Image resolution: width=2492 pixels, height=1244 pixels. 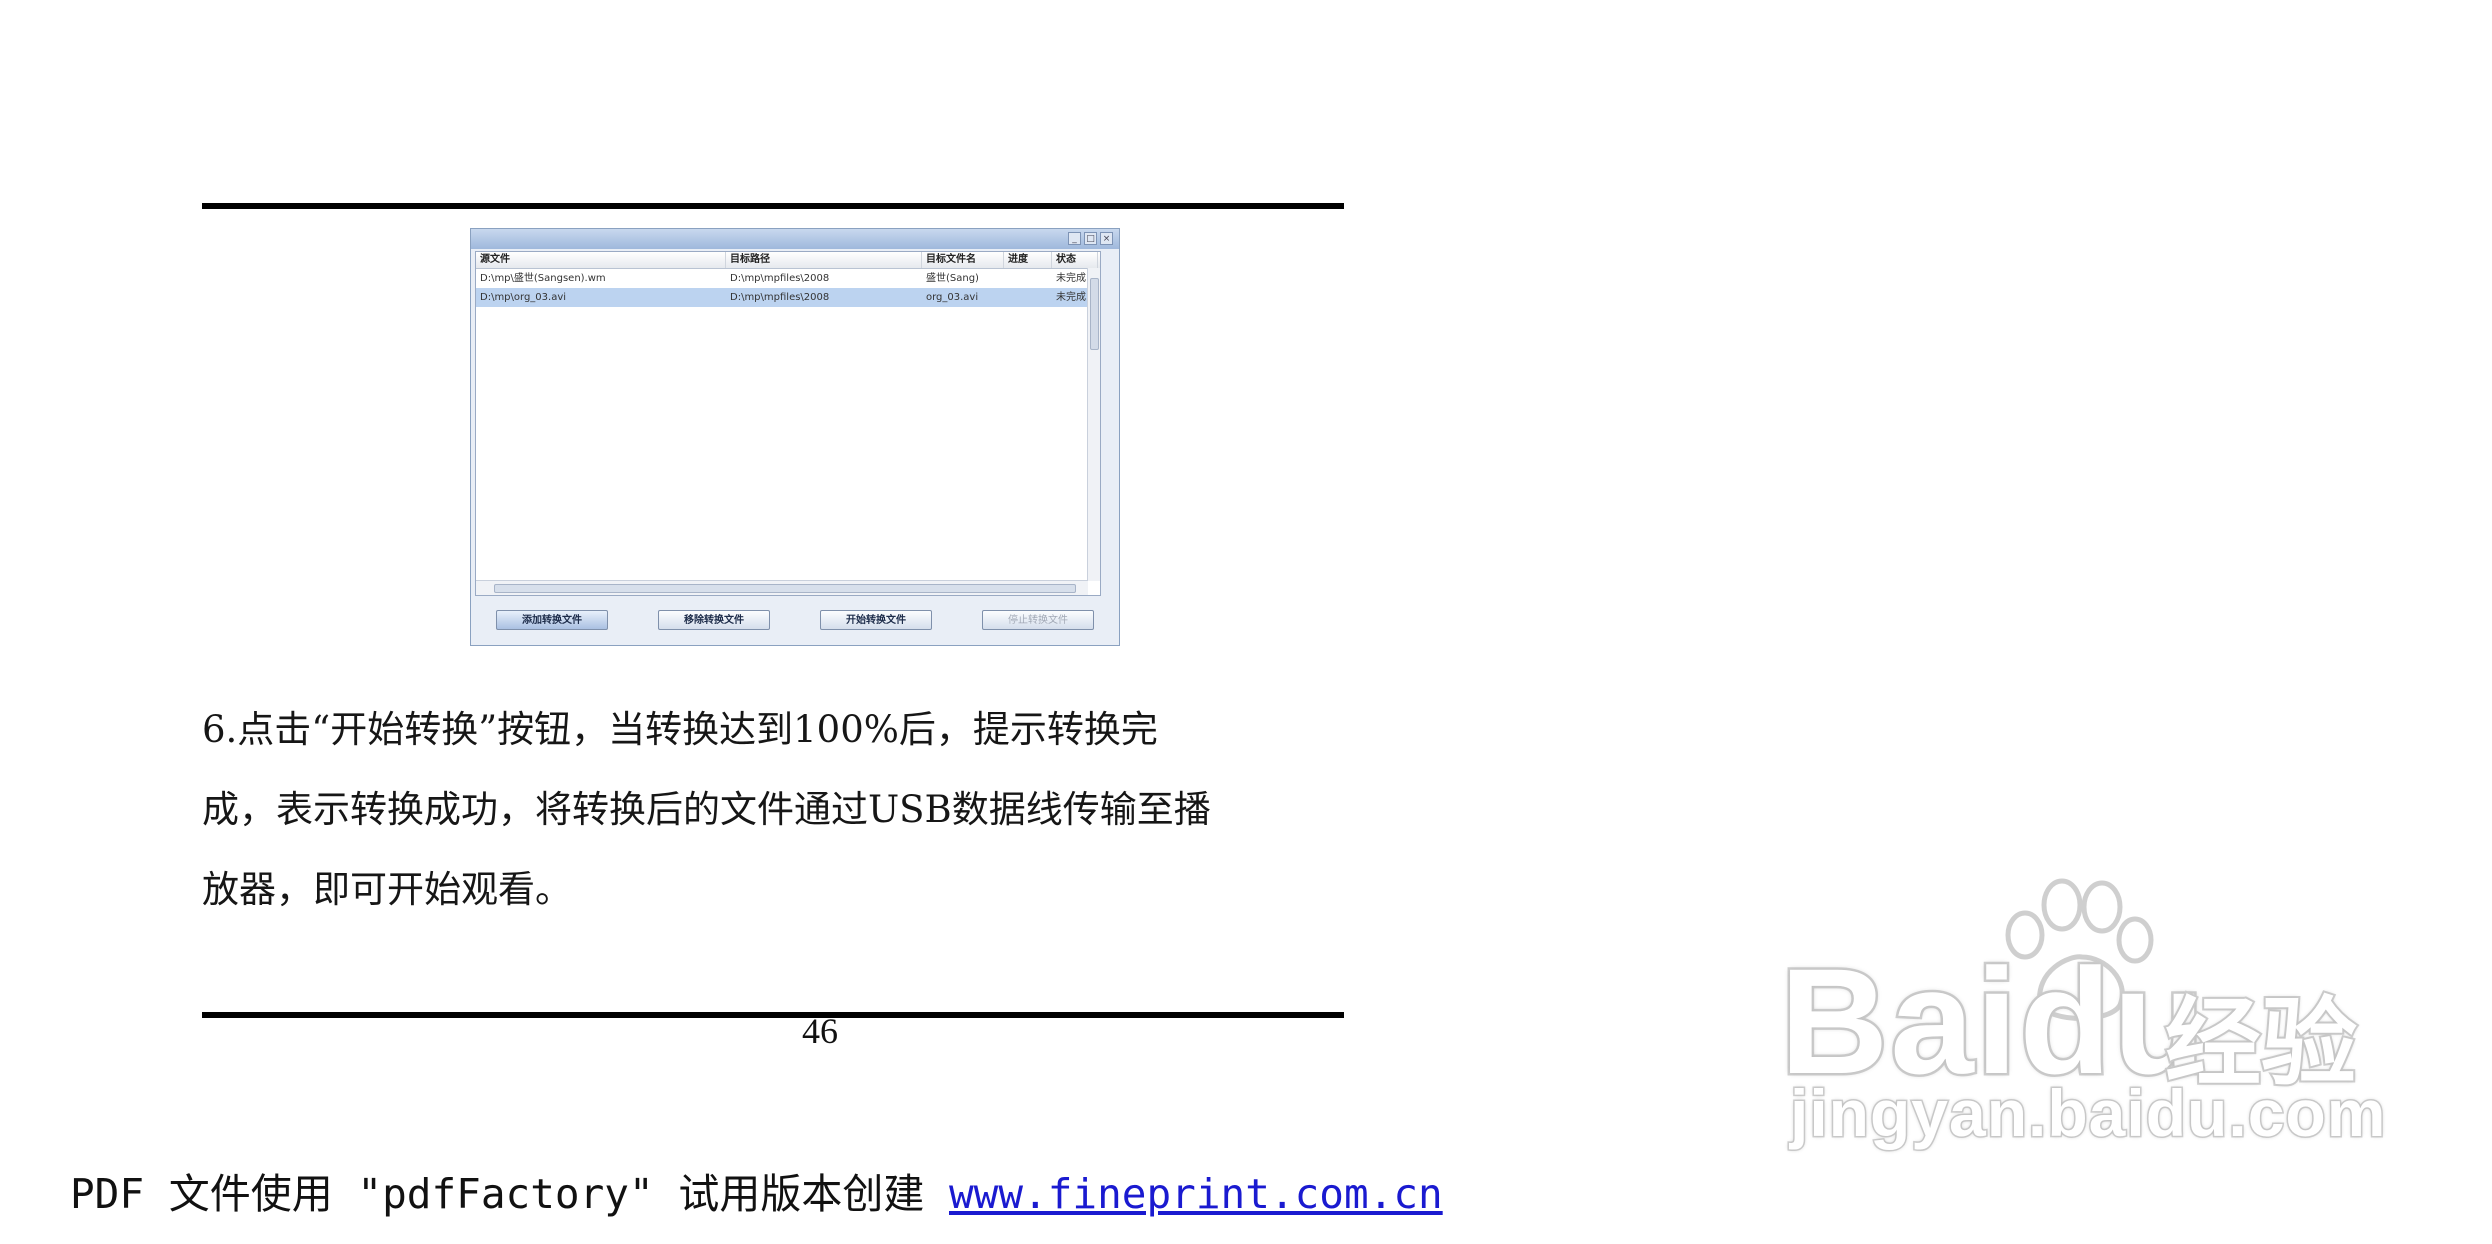 I want to click on close-icon: ×, so click(x=1106, y=238).